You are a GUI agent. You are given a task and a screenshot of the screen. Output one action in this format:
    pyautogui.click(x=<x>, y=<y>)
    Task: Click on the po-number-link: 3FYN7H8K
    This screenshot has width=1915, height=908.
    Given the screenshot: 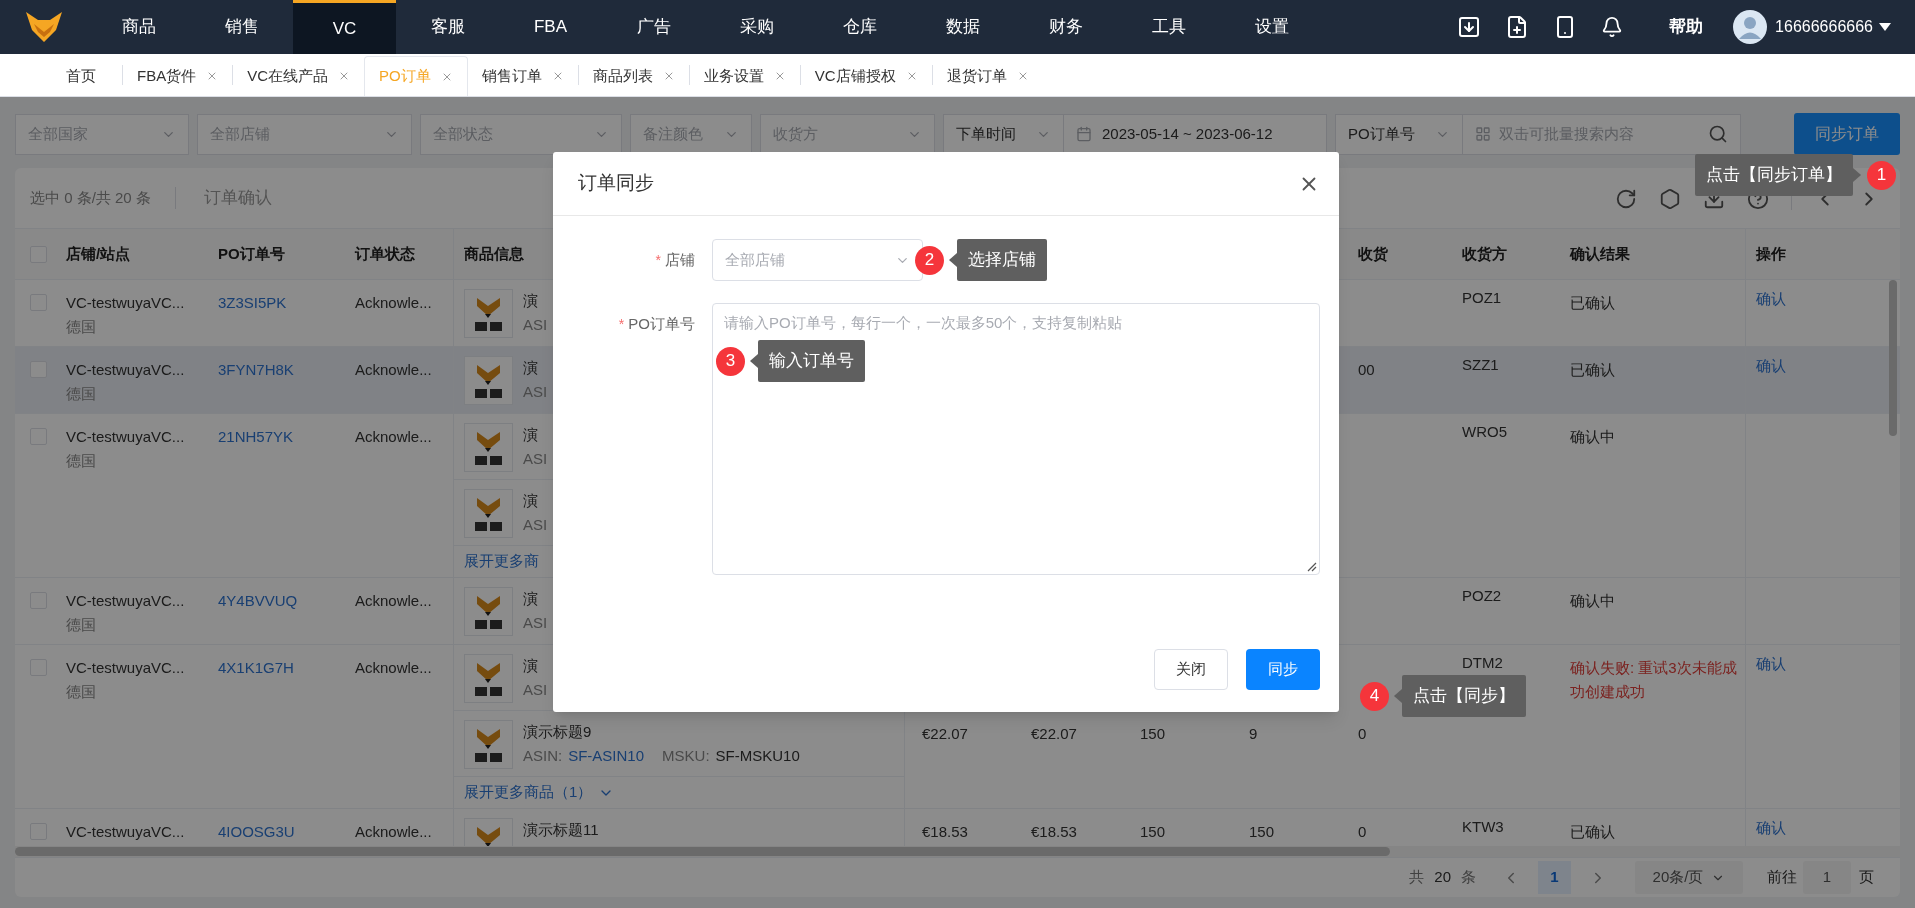 What is the action you would take?
    pyautogui.click(x=256, y=369)
    